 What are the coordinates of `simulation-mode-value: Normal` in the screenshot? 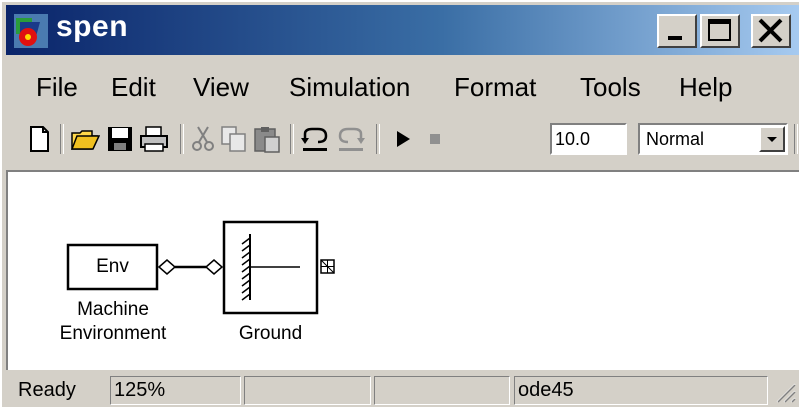 It's located at (675, 139).